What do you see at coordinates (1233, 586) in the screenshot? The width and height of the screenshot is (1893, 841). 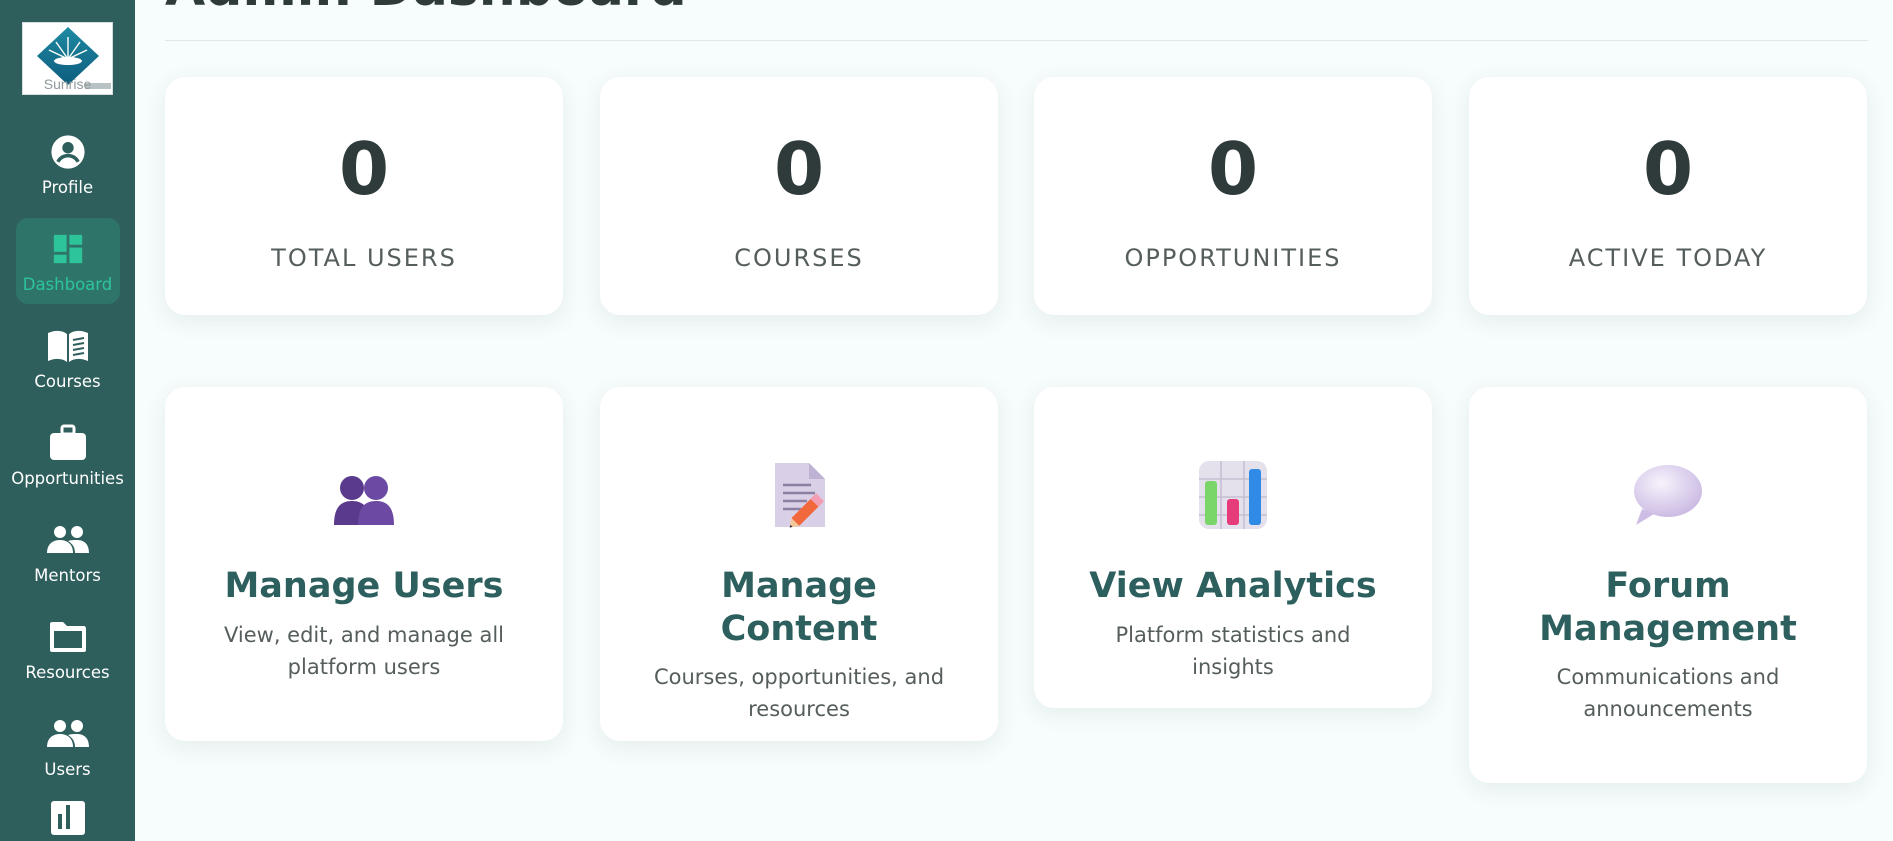 I see `card-title: View Analytics` at bounding box center [1233, 586].